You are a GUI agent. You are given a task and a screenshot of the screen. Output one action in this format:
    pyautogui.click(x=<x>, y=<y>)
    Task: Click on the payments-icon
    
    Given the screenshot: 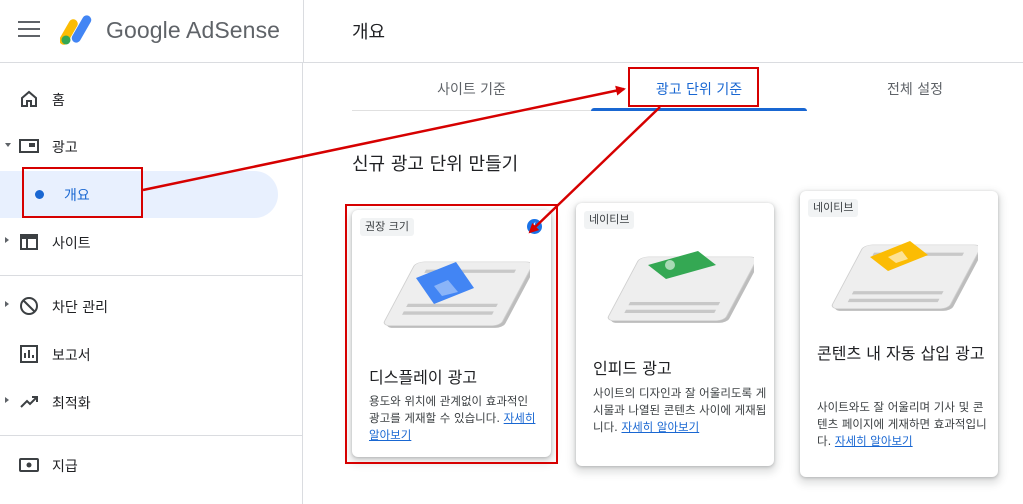 What is the action you would take?
    pyautogui.click(x=29, y=465)
    